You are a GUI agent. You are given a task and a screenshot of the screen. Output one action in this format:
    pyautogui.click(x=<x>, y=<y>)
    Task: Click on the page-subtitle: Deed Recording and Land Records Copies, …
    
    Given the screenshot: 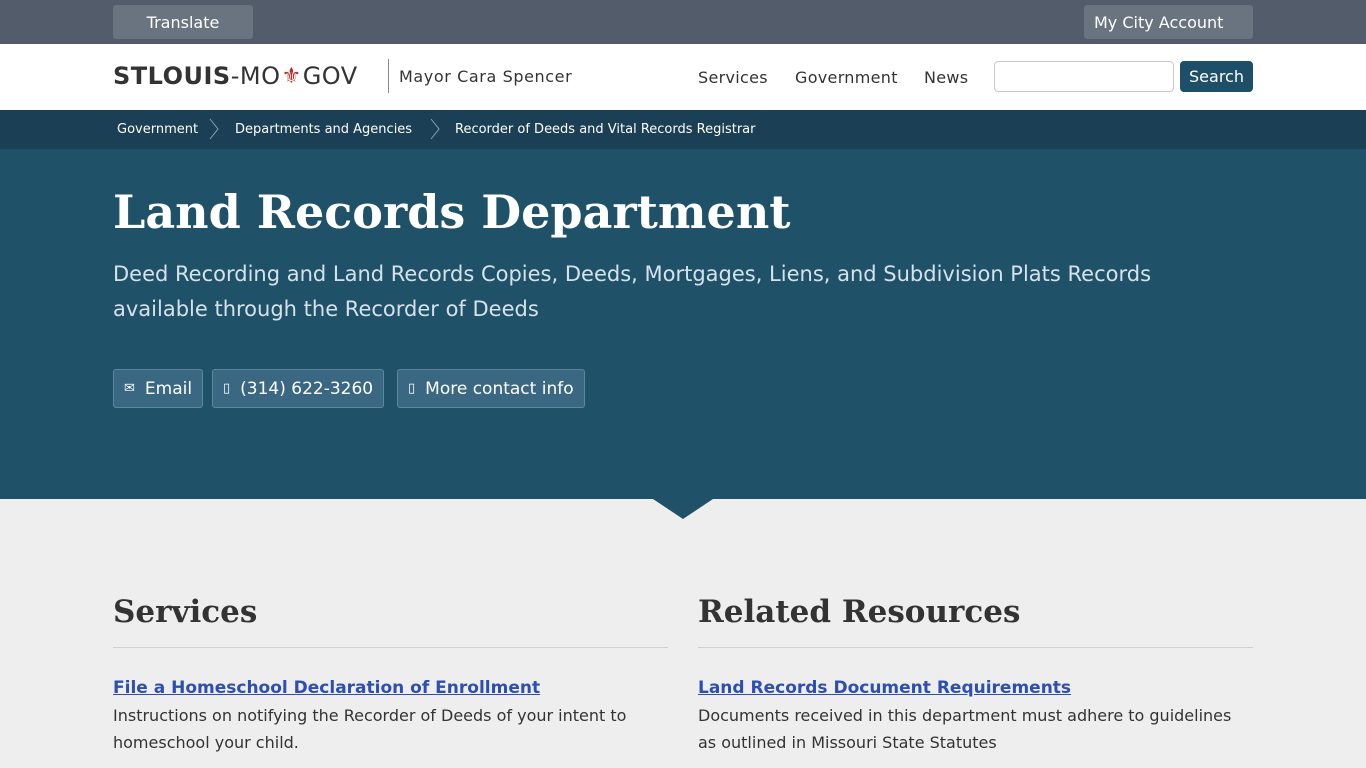 What is the action you would take?
    pyautogui.click(x=632, y=291)
    